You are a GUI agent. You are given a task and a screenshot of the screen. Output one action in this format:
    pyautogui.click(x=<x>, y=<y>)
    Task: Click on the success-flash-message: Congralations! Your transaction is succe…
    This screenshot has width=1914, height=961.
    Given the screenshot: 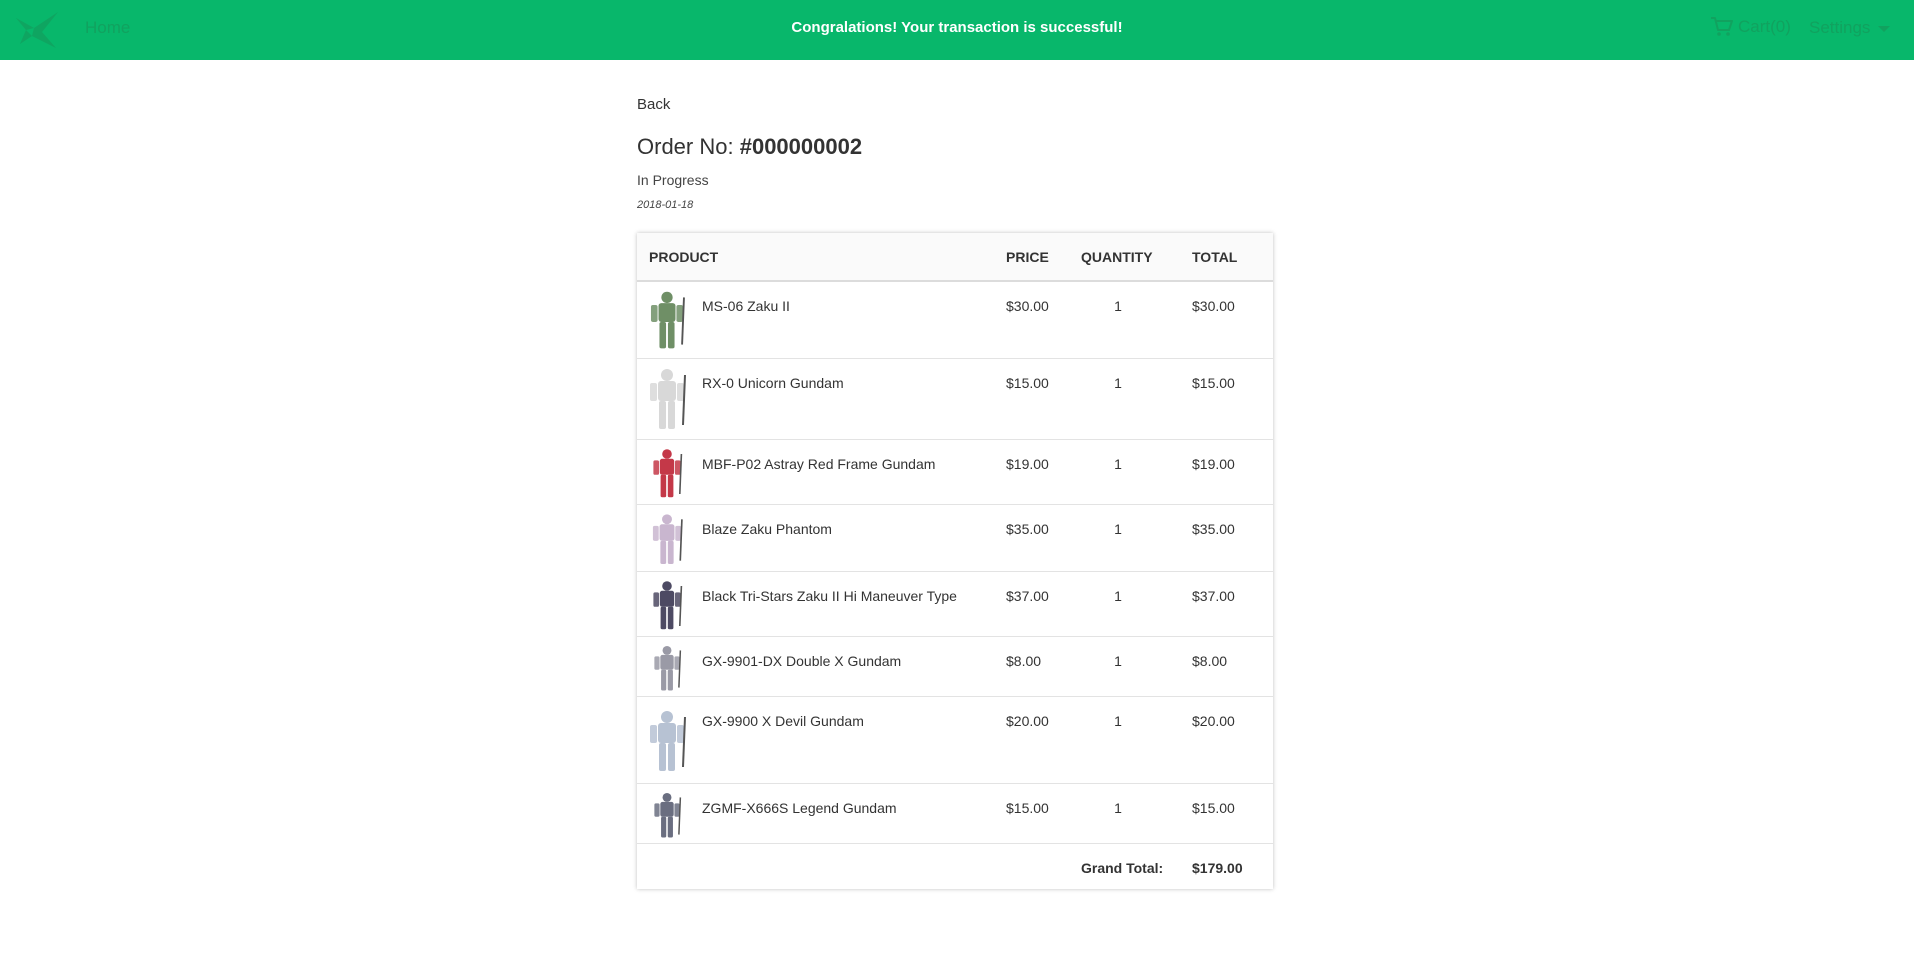 What is the action you would take?
    pyautogui.click(x=957, y=27)
    